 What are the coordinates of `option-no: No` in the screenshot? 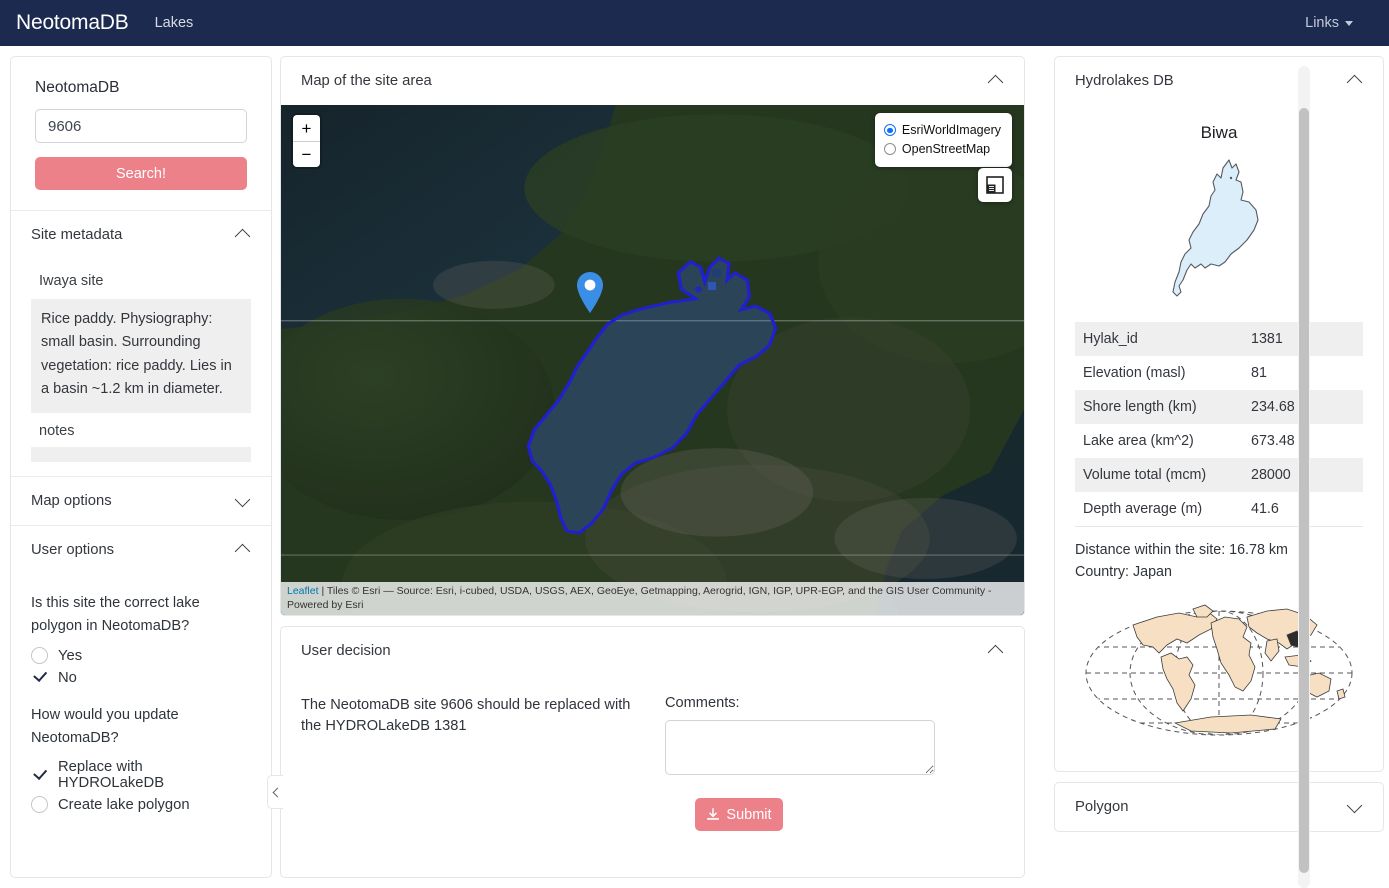 It's located at (141, 677).